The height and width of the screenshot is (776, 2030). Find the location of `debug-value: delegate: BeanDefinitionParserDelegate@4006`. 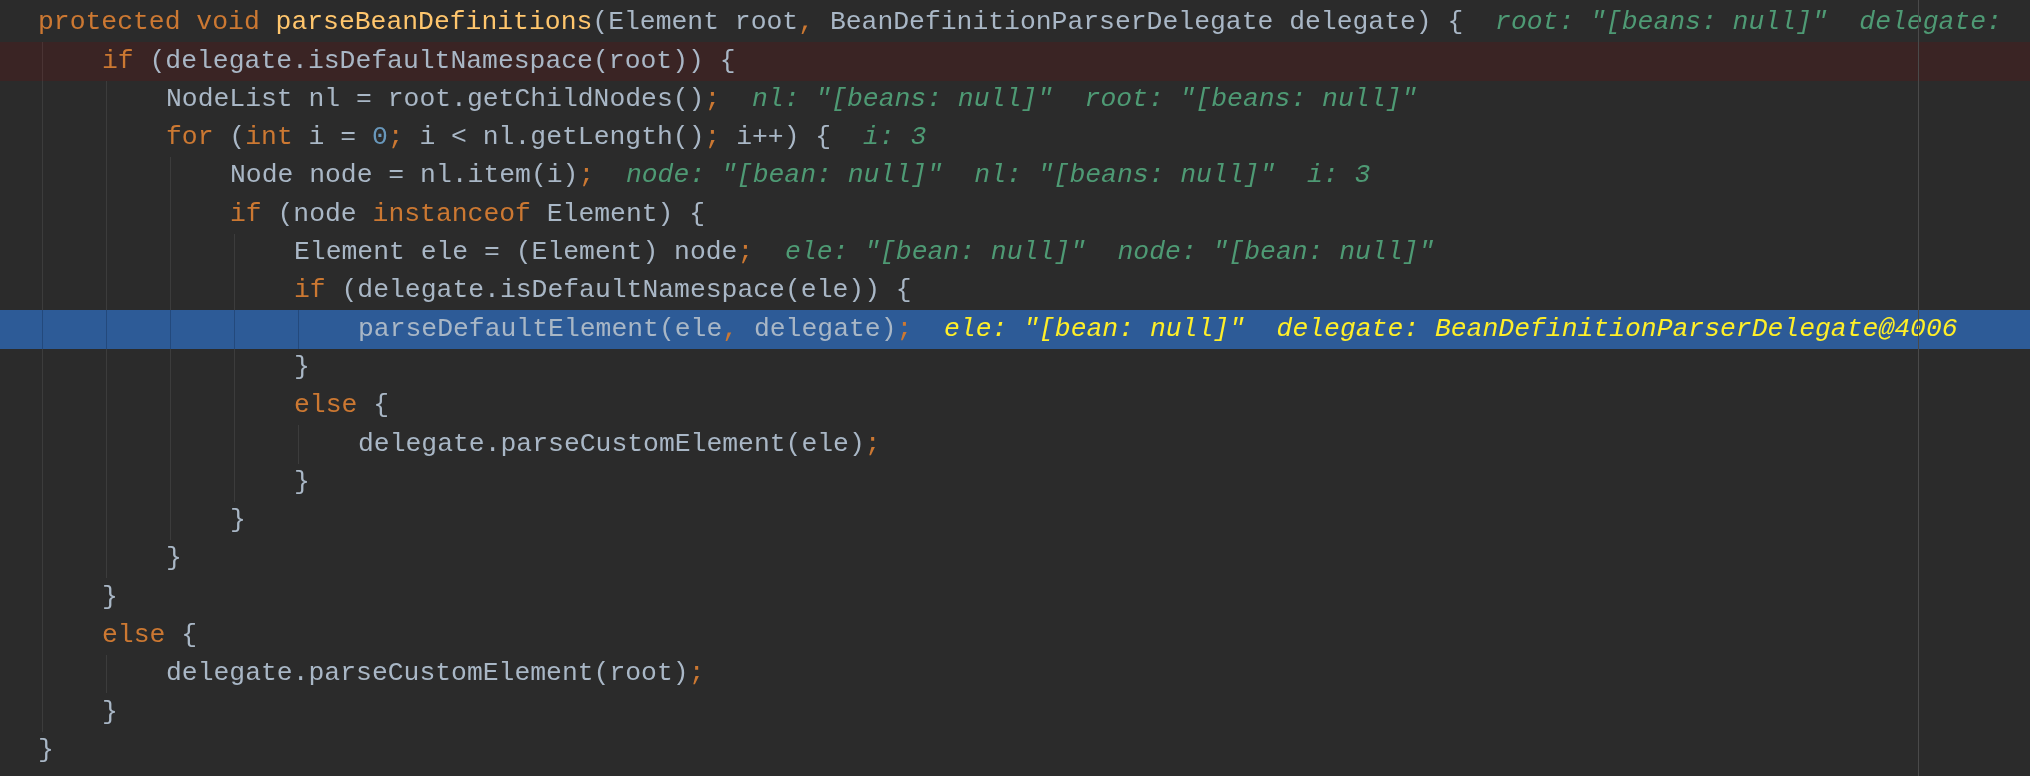

debug-value: delegate: BeanDefinitionParserDelegate@4006 is located at coordinates (1617, 329).